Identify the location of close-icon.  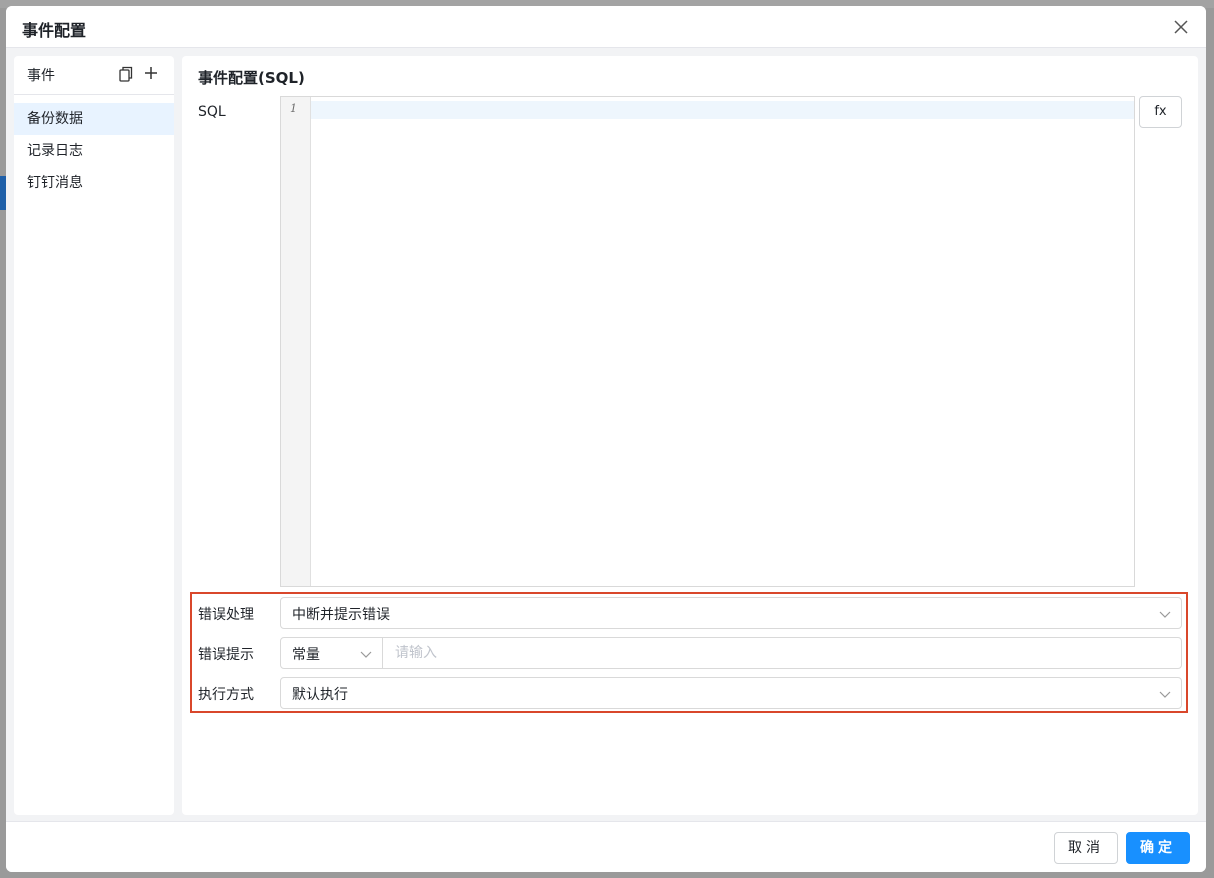
(1181, 27).